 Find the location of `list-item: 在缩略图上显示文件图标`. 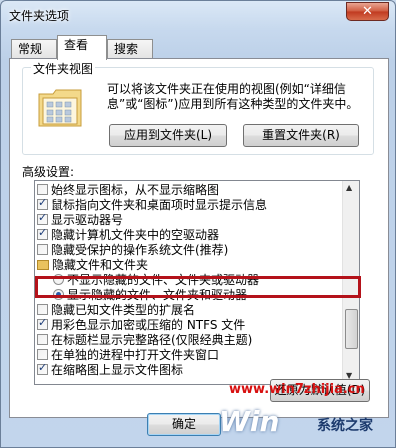

list-item: 在缩略图上显示文件图标 is located at coordinates (110, 369).